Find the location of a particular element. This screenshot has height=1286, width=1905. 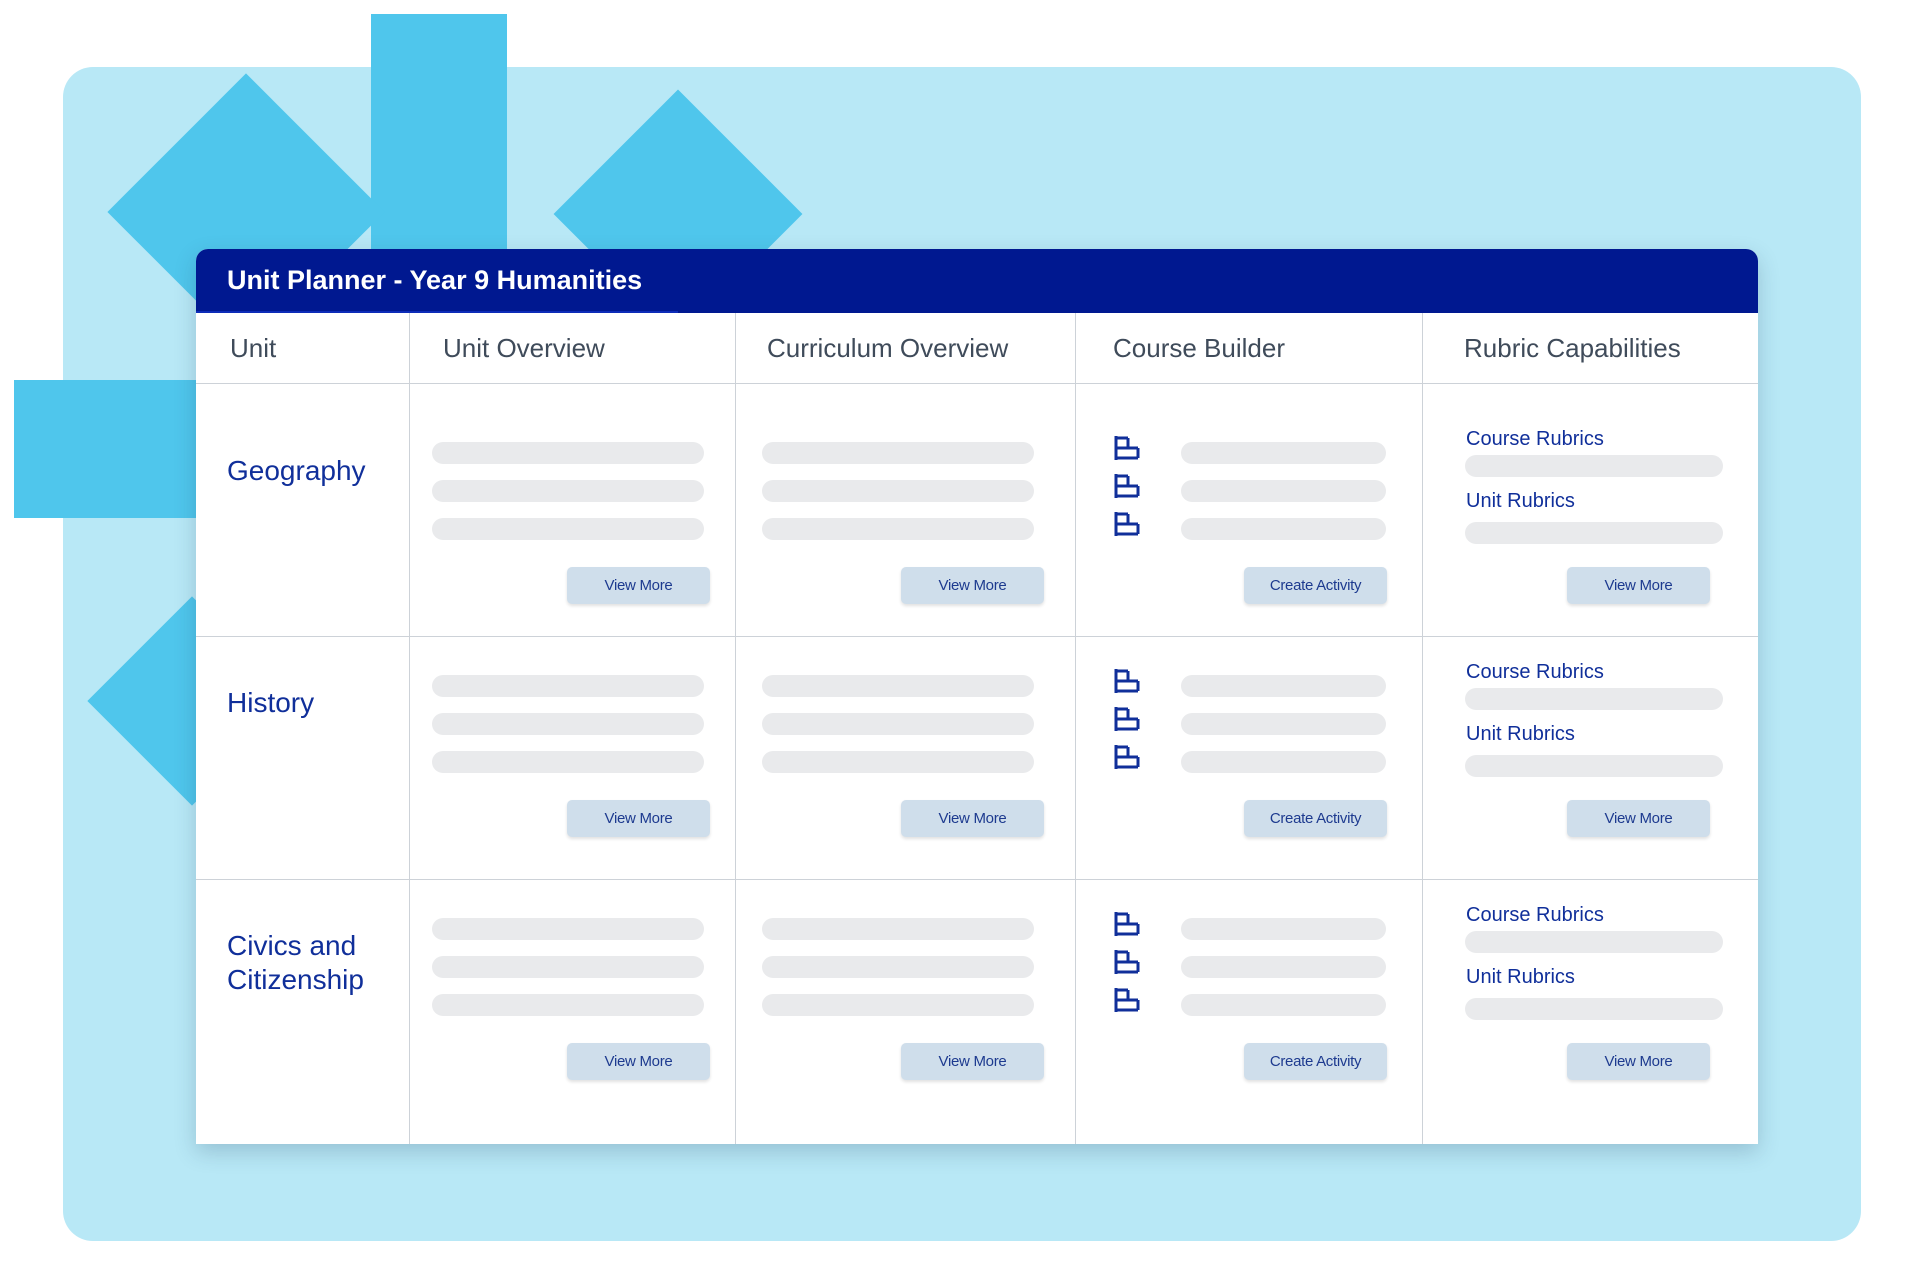

page-title: Unit Planner - Year 9 Humanities is located at coordinates (435, 280).